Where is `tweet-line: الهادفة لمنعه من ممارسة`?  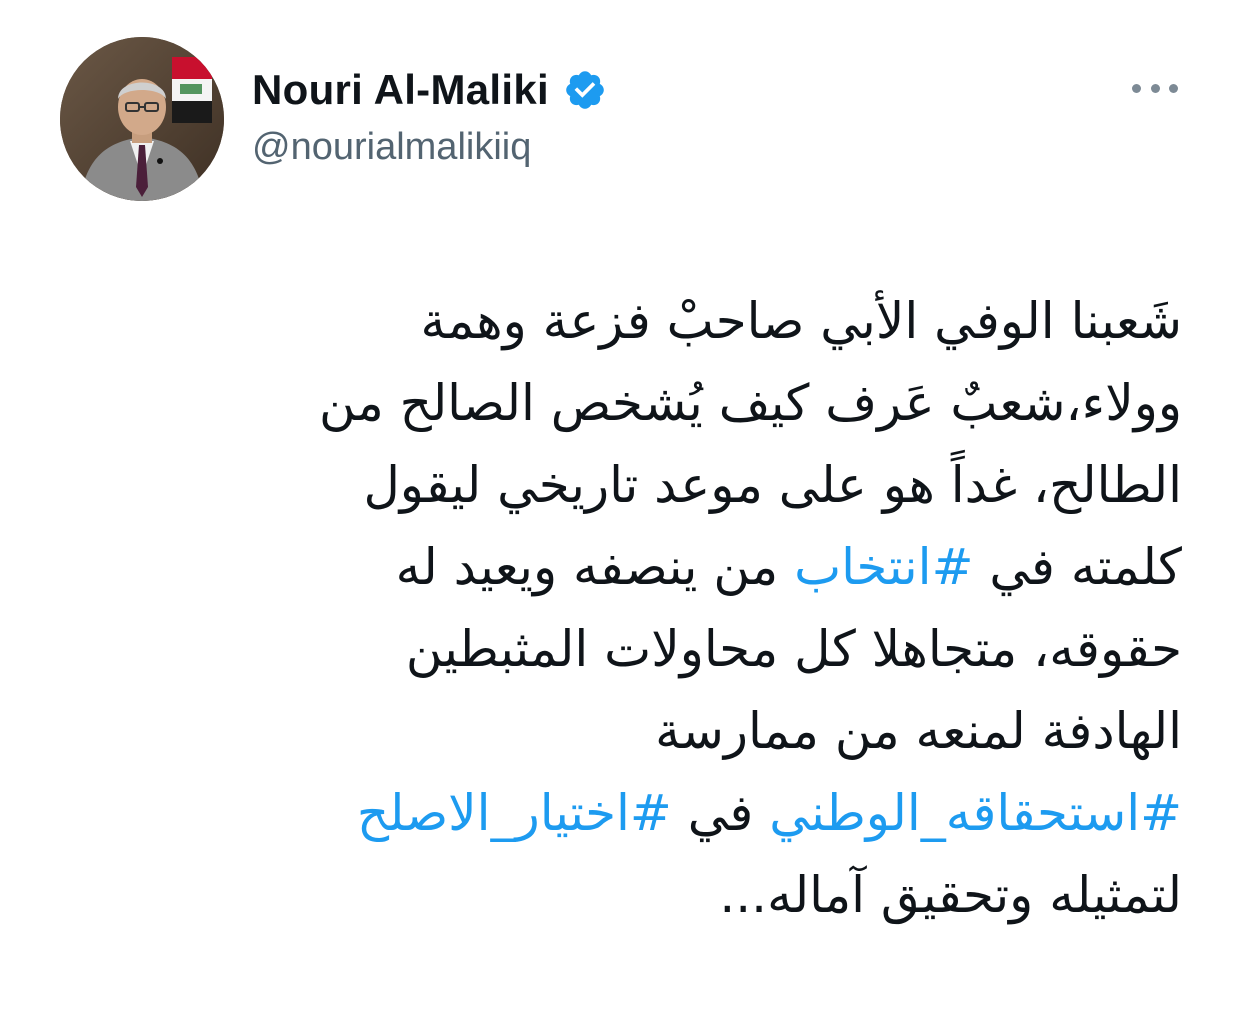
tweet-line: الهادفة لمنعه من ممارسة is located at coordinates (918, 731).